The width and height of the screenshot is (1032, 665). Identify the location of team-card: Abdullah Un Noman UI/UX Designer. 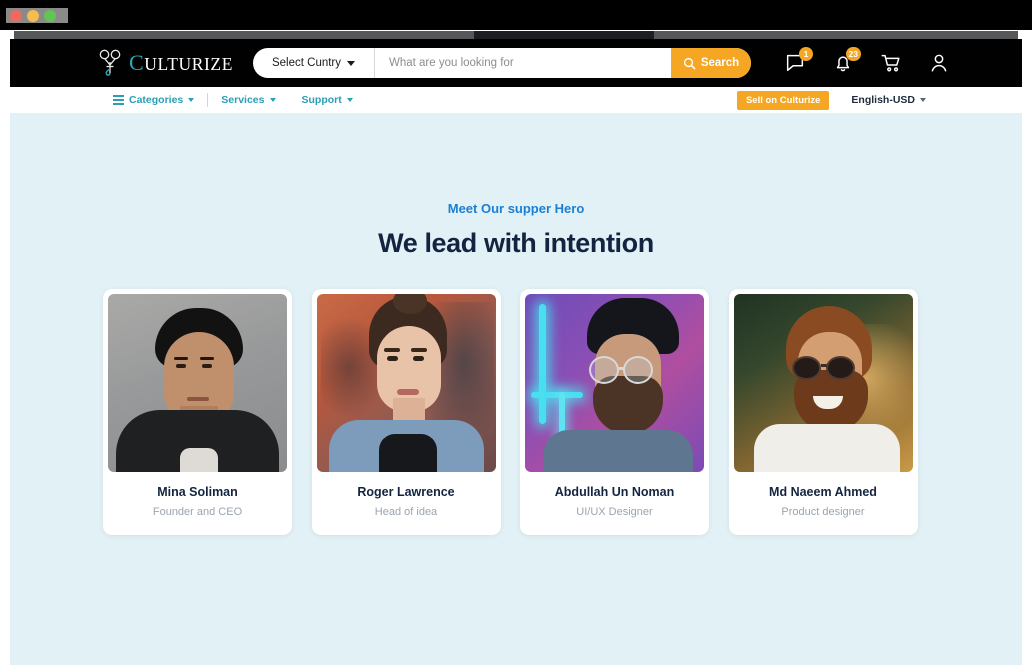
(614, 412).